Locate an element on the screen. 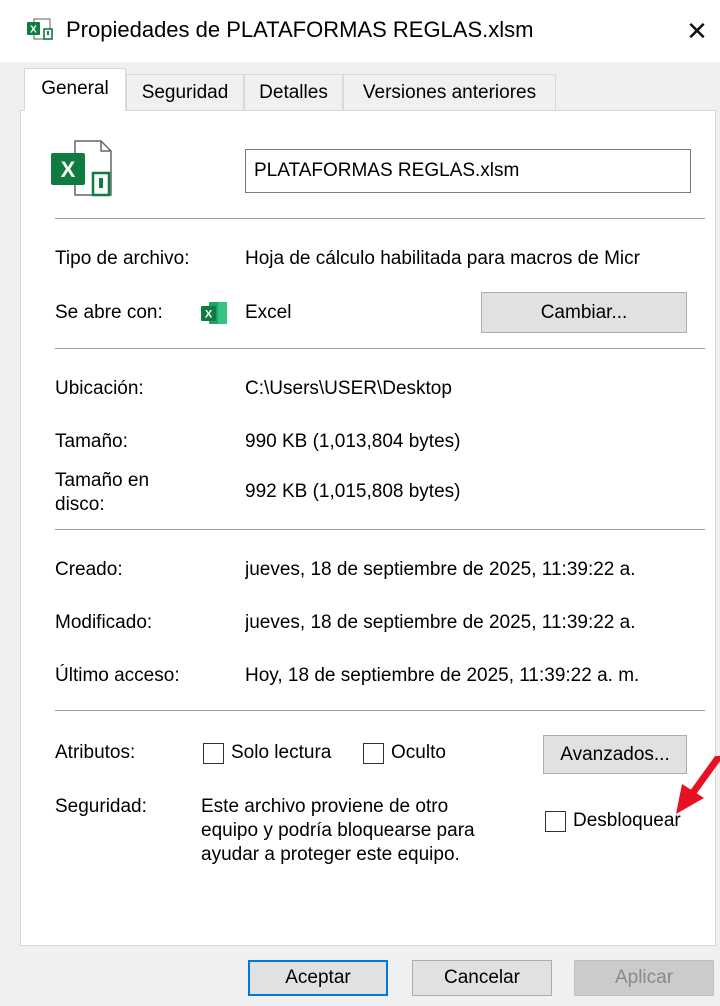 The width and height of the screenshot is (720, 1006). location-label: Ubicación: is located at coordinates (99, 388).